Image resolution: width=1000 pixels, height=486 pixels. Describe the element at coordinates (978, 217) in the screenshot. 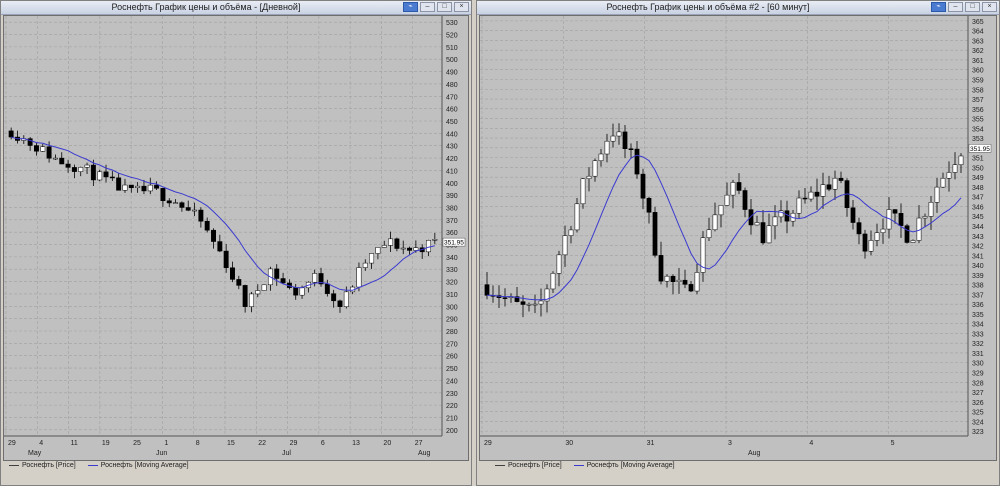

I see `y-tick-label: 345` at that location.